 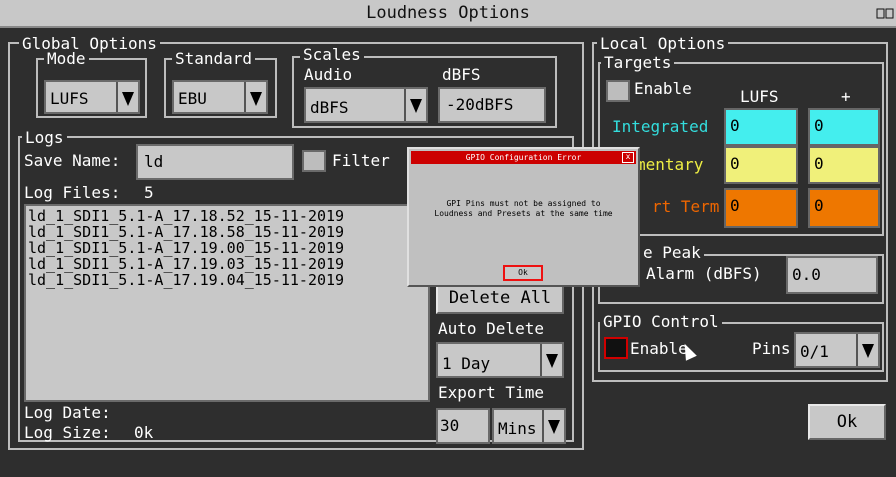 What do you see at coordinates (144, 432) in the screenshot?
I see `log-size-value: 0k` at bounding box center [144, 432].